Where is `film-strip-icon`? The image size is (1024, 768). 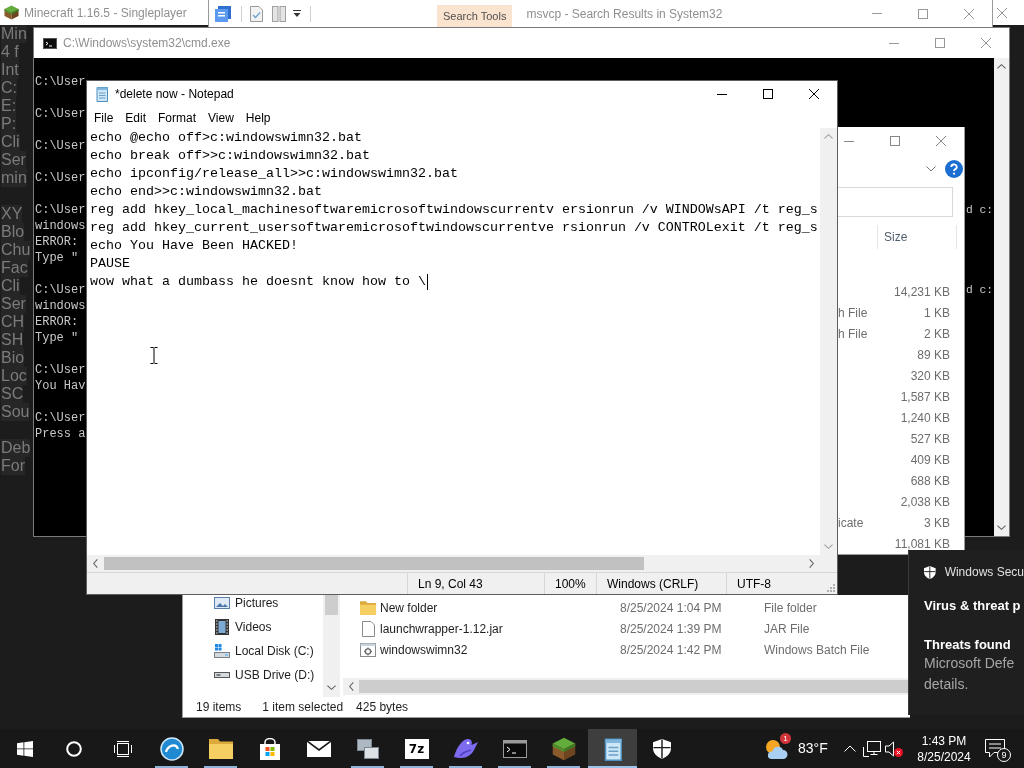
film-strip-icon is located at coordinates (222, 627).